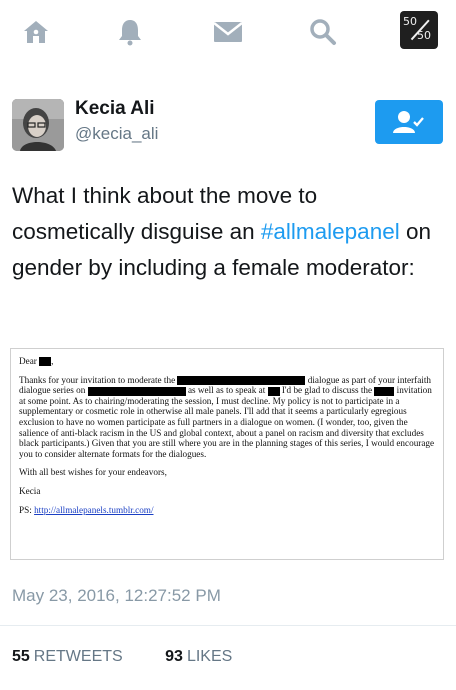 The image size is (456, 690). Describe the element at coordinates (30, 490) in the screenshot. I see `letter-signature: Kecia` at that location.